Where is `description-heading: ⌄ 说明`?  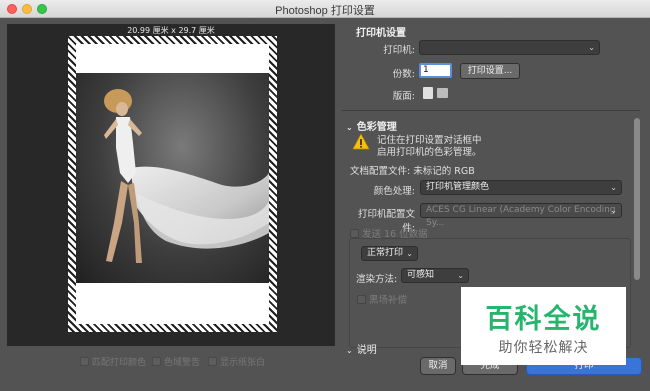 description-heading: ⌄ 说明 is located at coordinates (361, 348).